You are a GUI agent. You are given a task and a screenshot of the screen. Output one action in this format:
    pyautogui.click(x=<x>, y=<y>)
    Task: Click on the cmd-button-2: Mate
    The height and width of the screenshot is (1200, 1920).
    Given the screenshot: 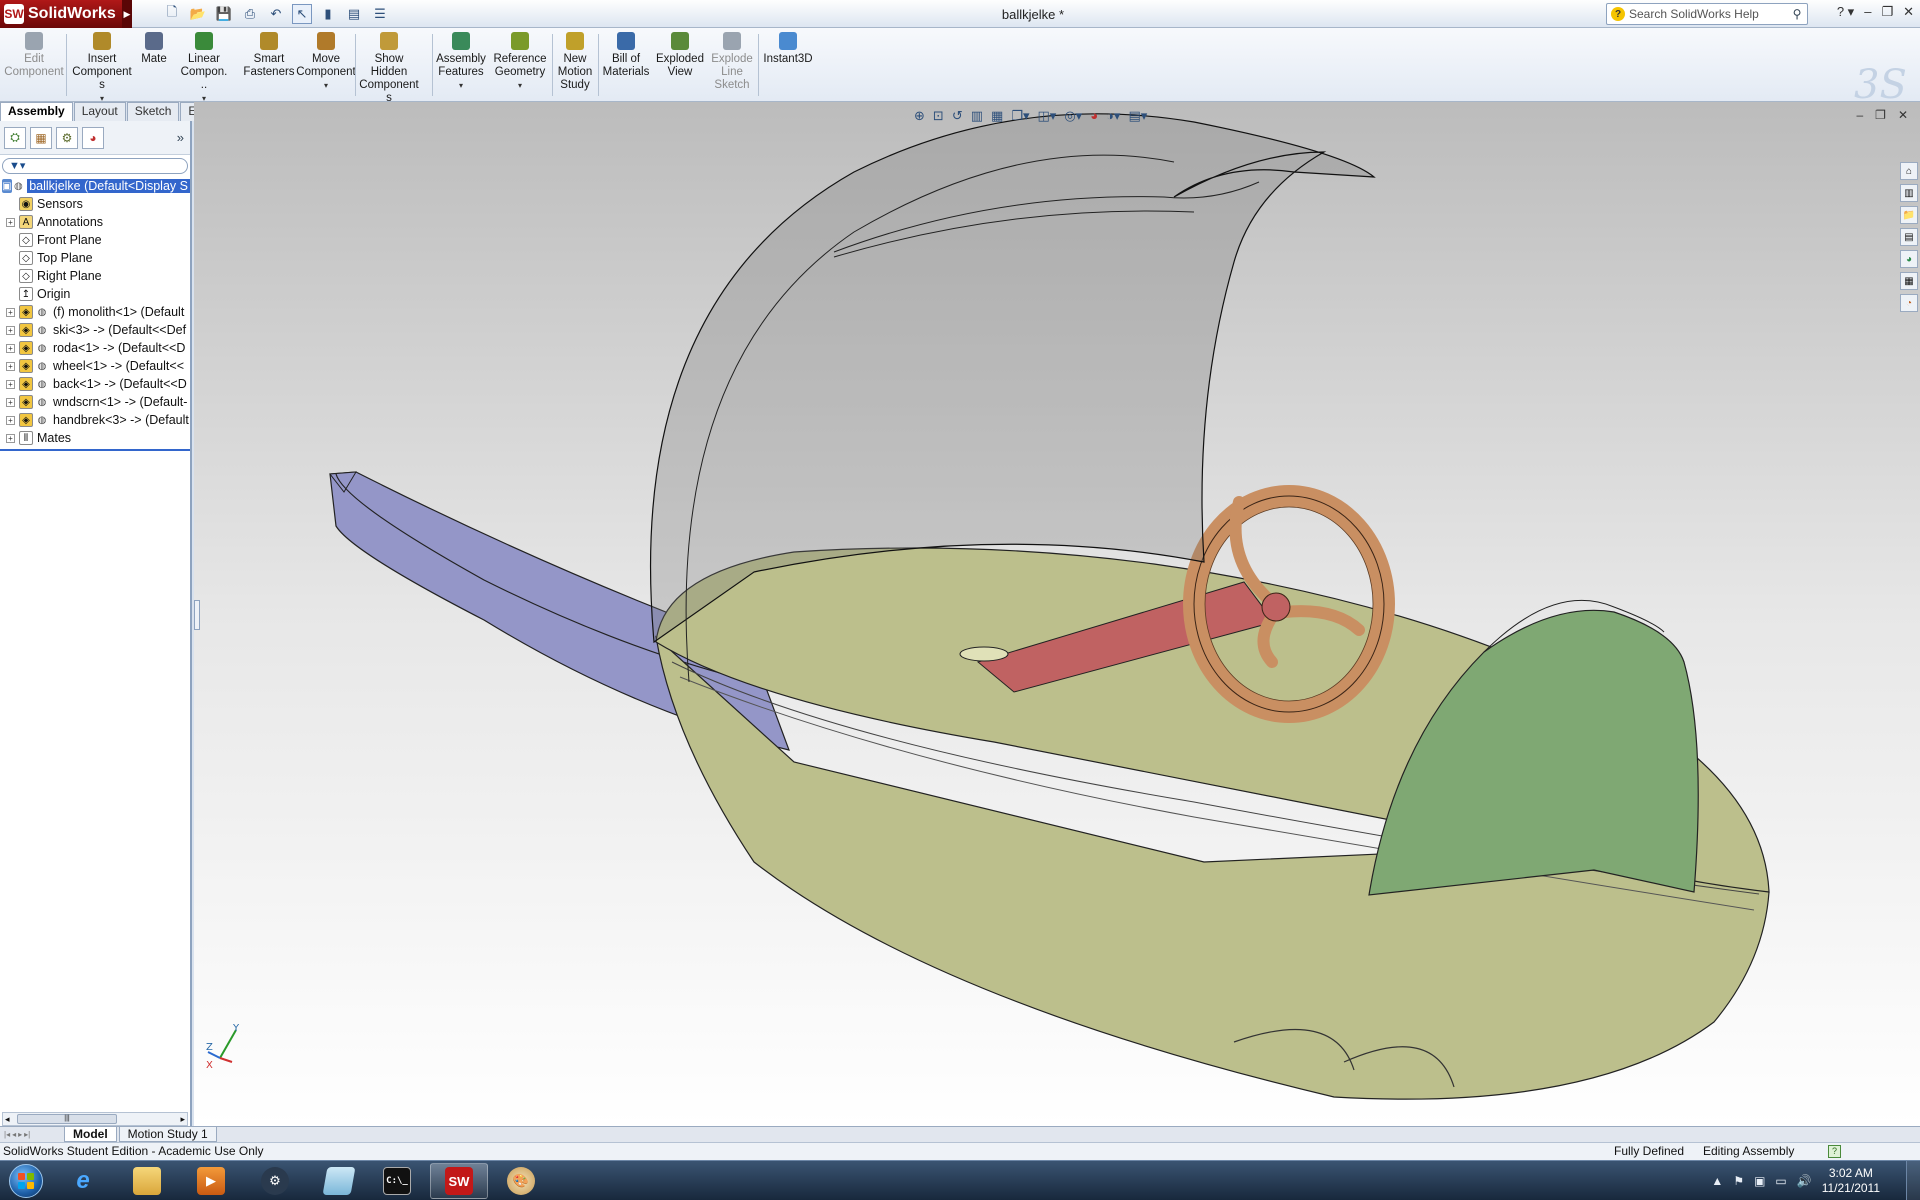 What is the action you would take?
    pyautogui.click(x=154, y=49)
    